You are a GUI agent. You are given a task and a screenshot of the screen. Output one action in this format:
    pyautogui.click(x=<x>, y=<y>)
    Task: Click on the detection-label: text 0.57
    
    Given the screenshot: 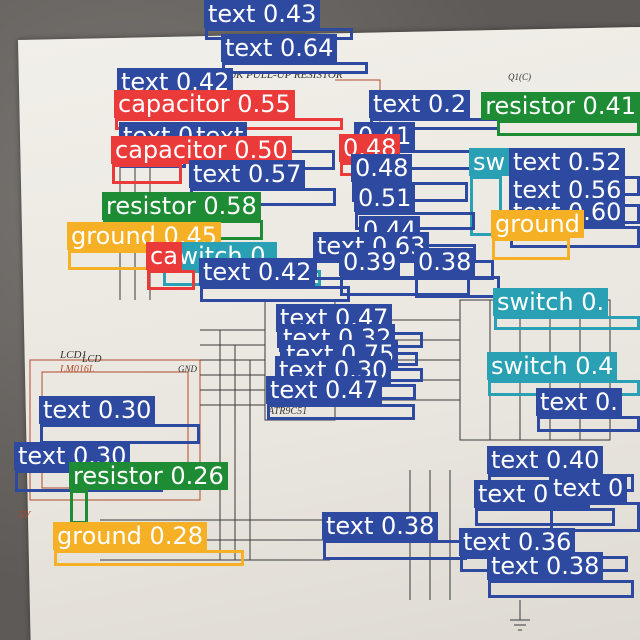 What is the action you would take?
    pyautogui.click(x=247, y=174)
    